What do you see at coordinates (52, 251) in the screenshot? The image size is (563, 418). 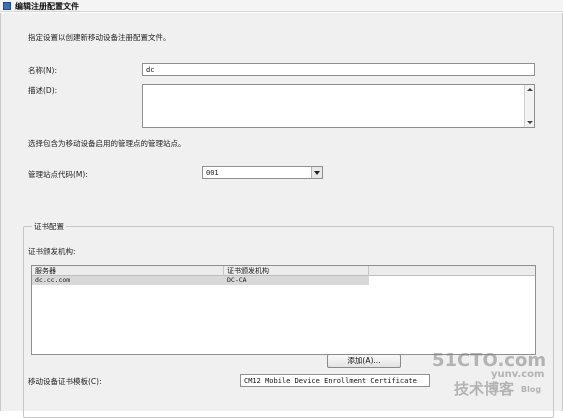 I see `ca-label: 证书颁发机构:` at bounding box center [52, 251].